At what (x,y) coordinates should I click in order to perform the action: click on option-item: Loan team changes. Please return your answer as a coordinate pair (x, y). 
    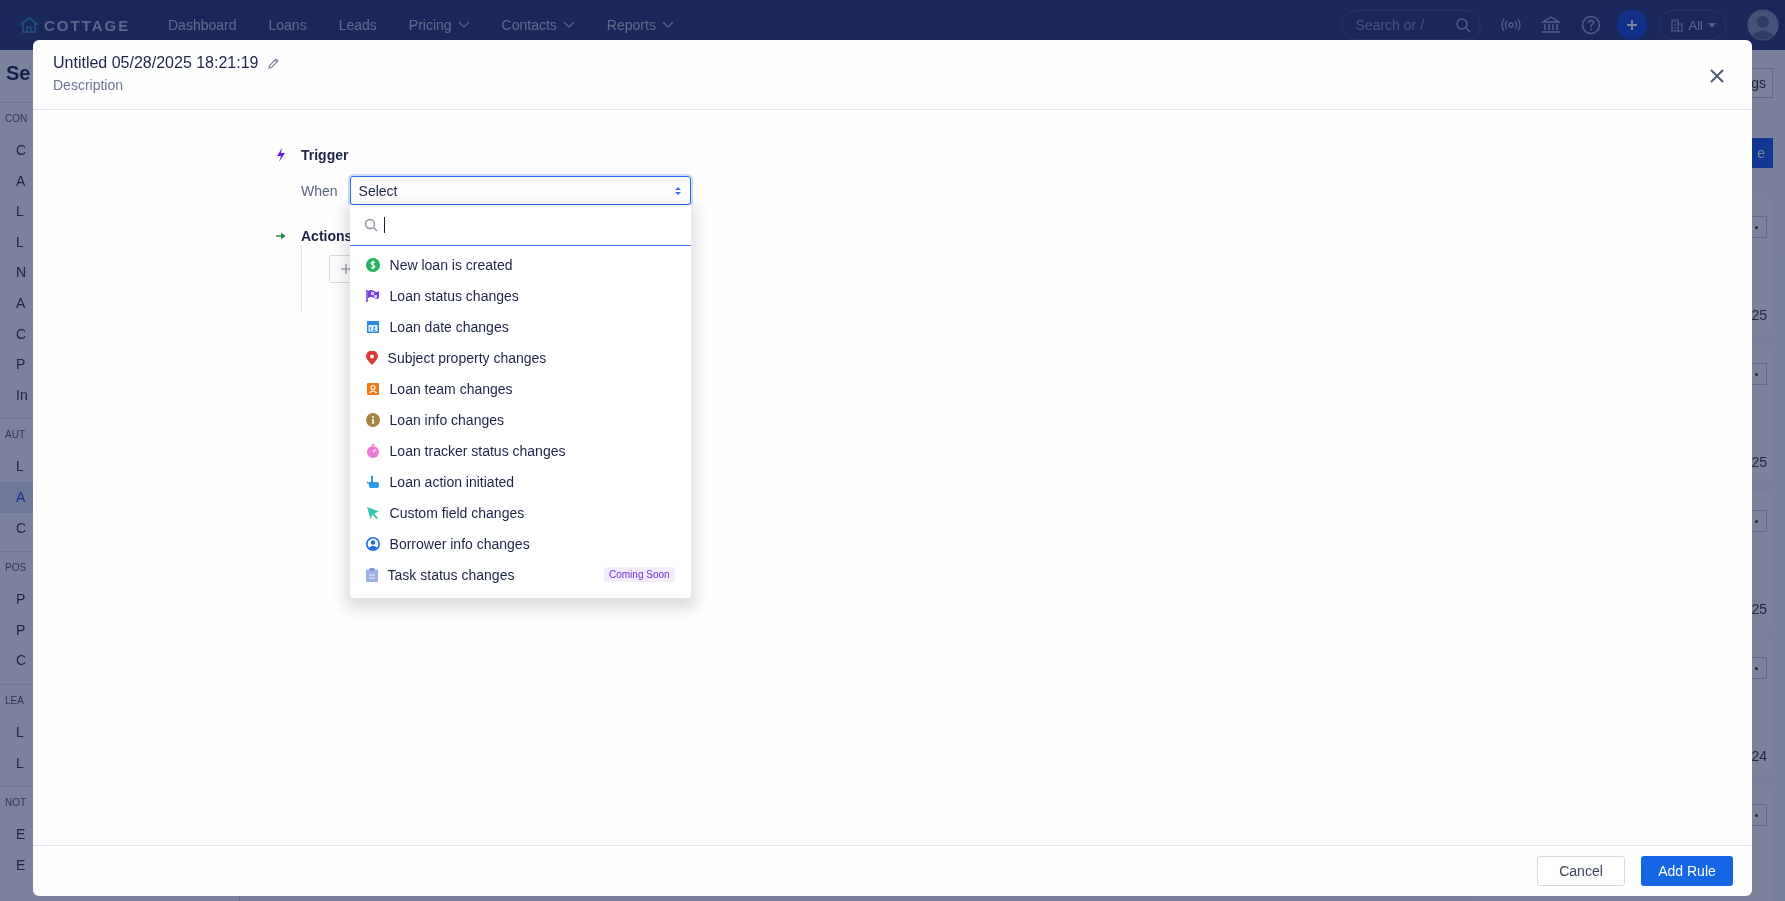
    Looking at the image, I should click on (520, 388).